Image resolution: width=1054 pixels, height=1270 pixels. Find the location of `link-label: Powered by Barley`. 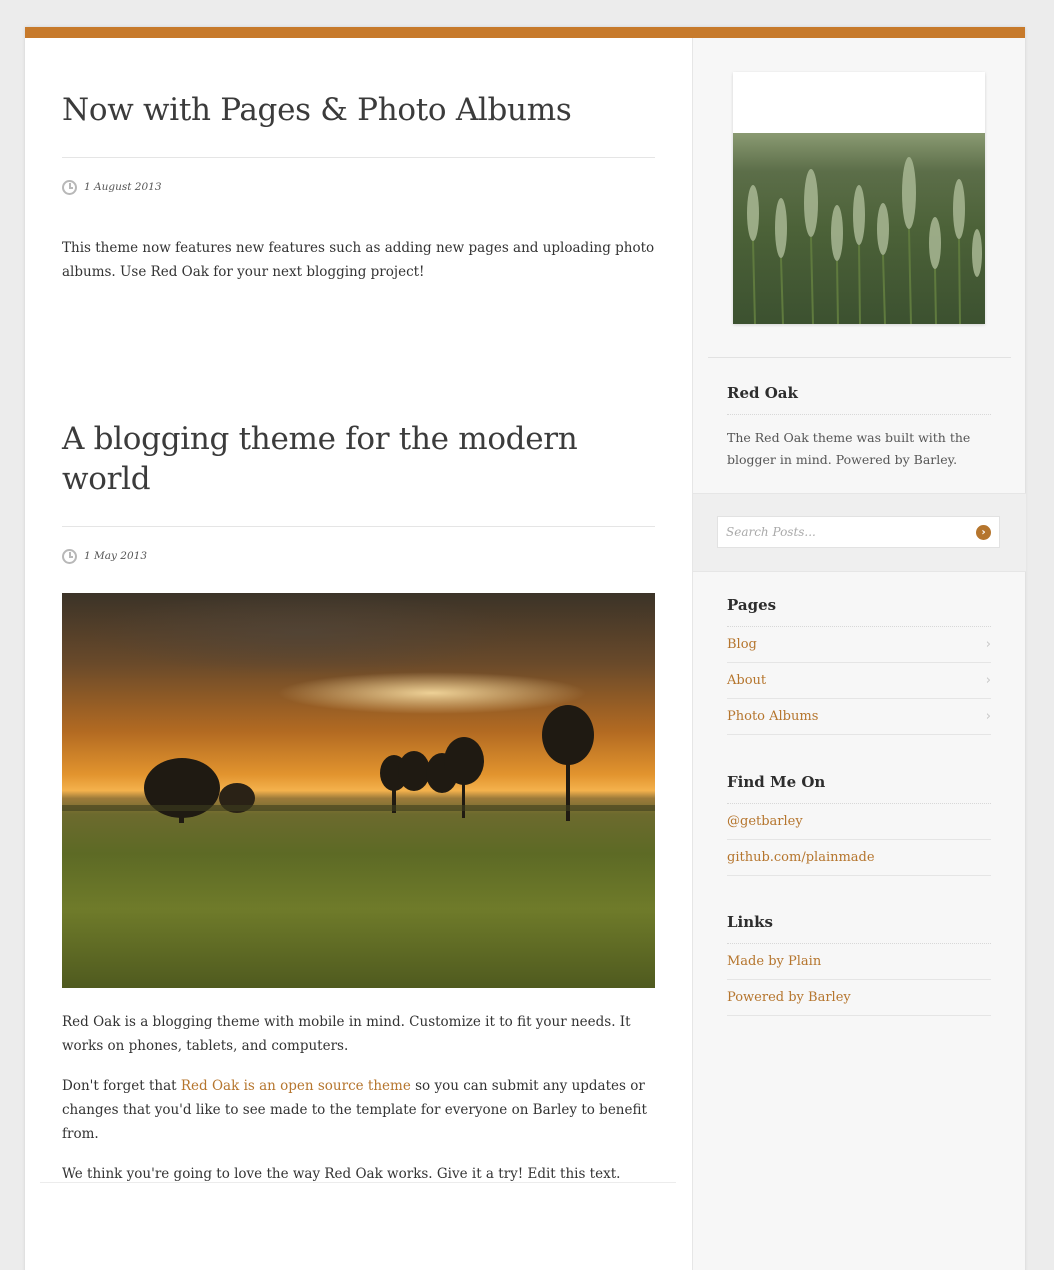

link-label: Powered by Barley is located at coordinates (789, 997).